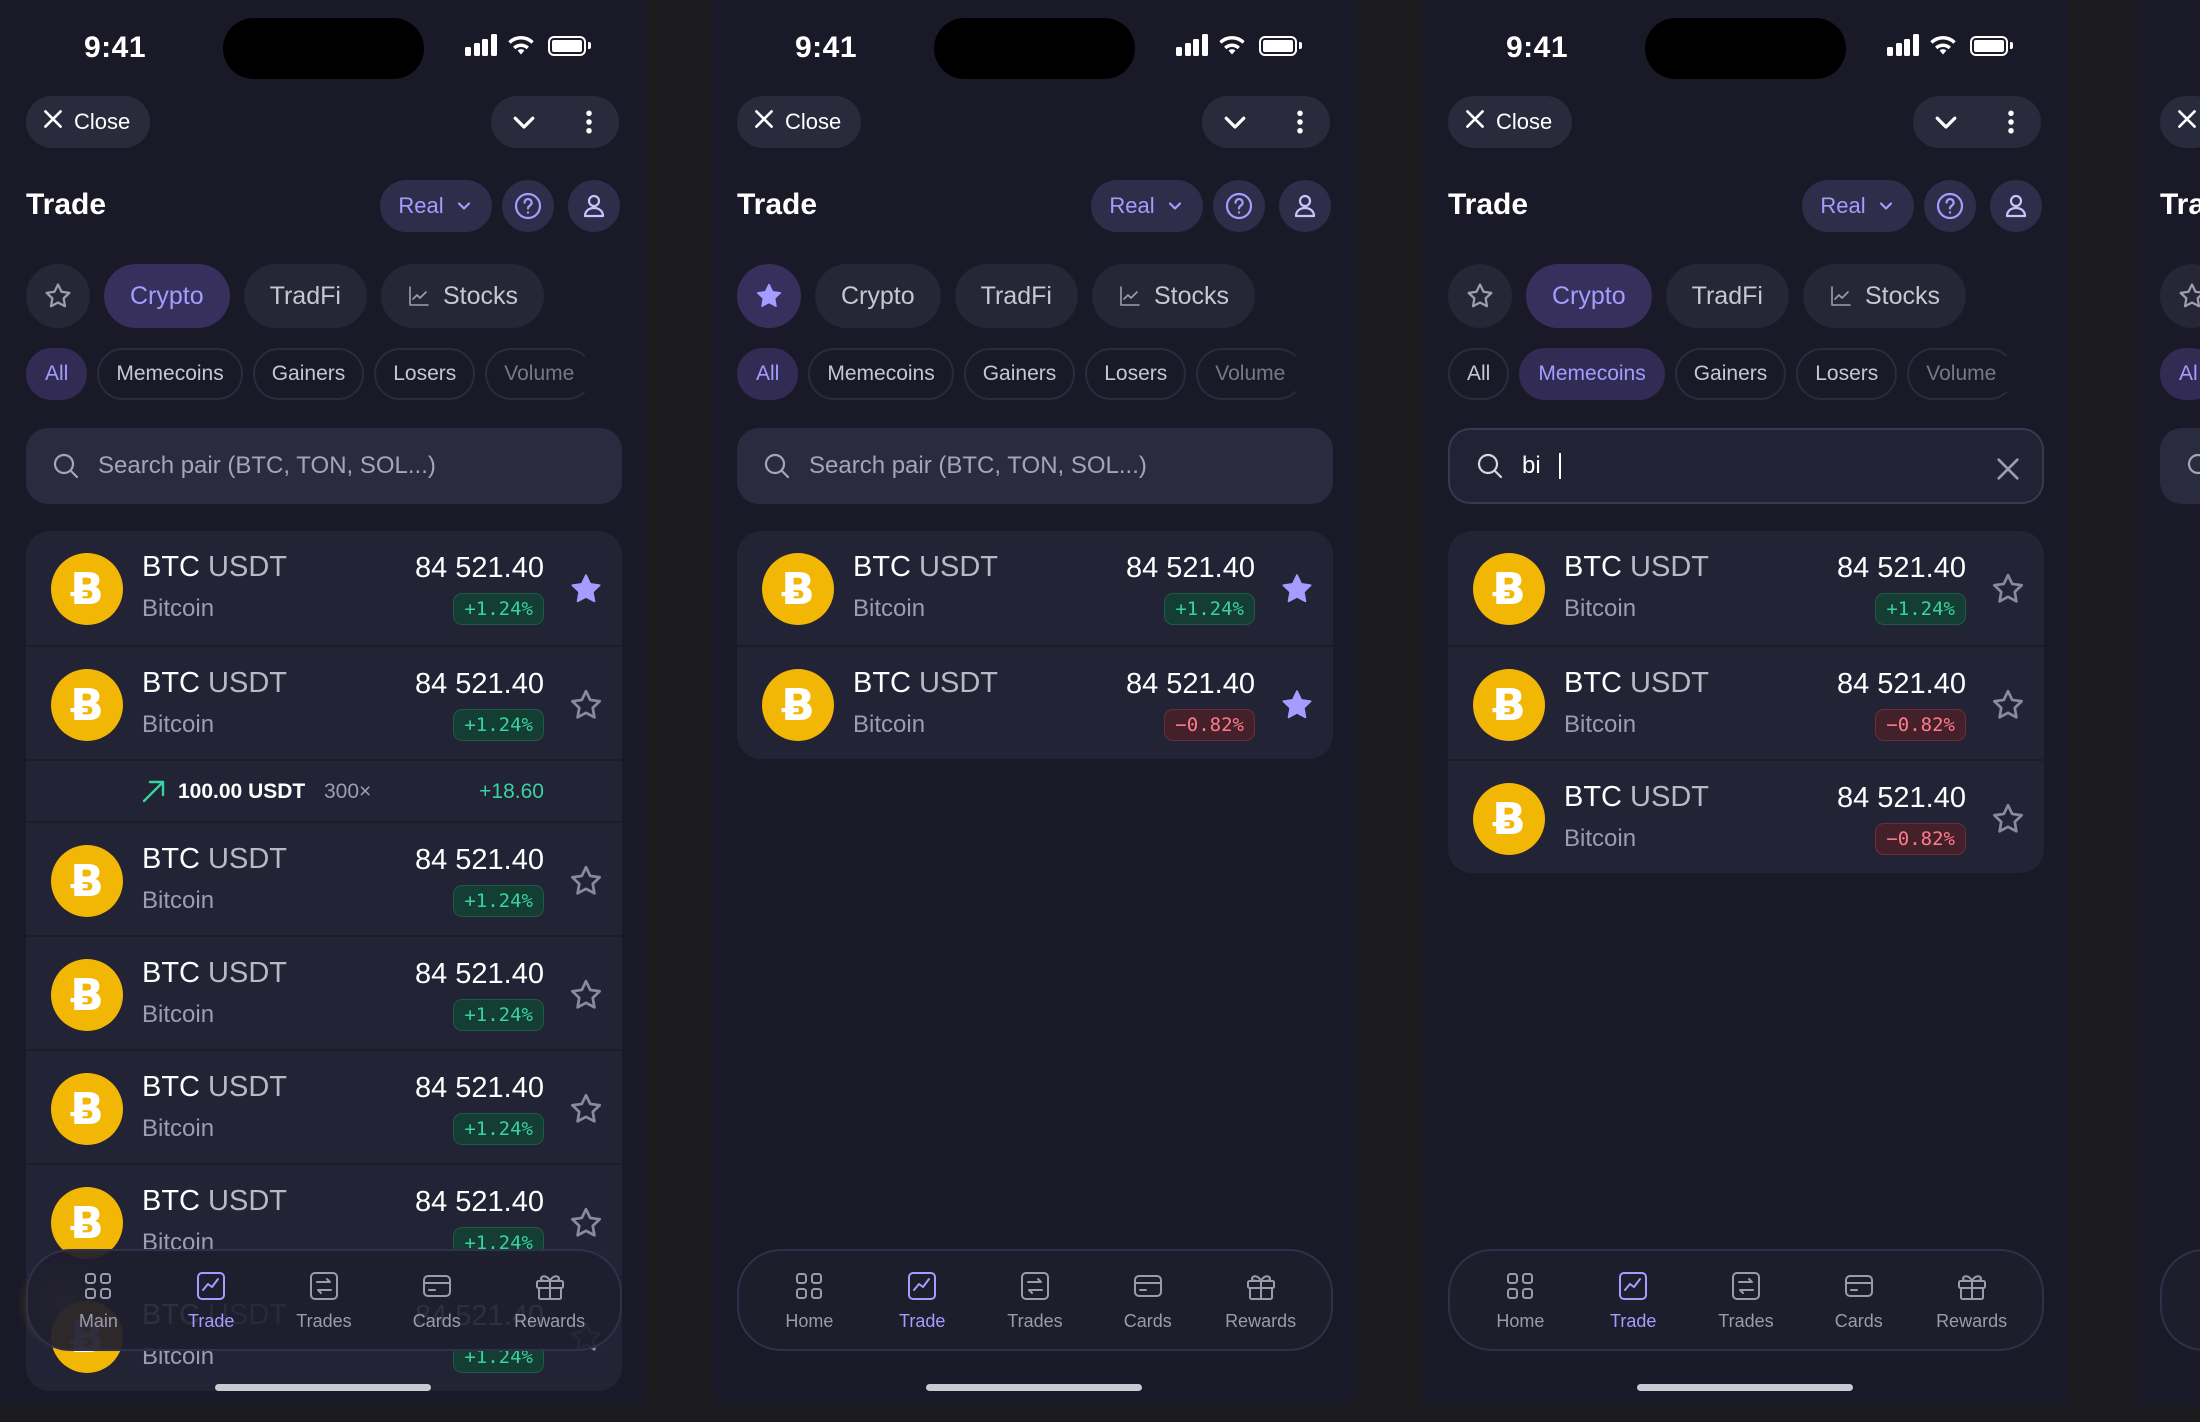 This screenshot has height=1422, width=2200. What do you see at coordinates (1859, 1286) in the screenshot?
I see `card-icon` at bounding box center [1859, 1286].